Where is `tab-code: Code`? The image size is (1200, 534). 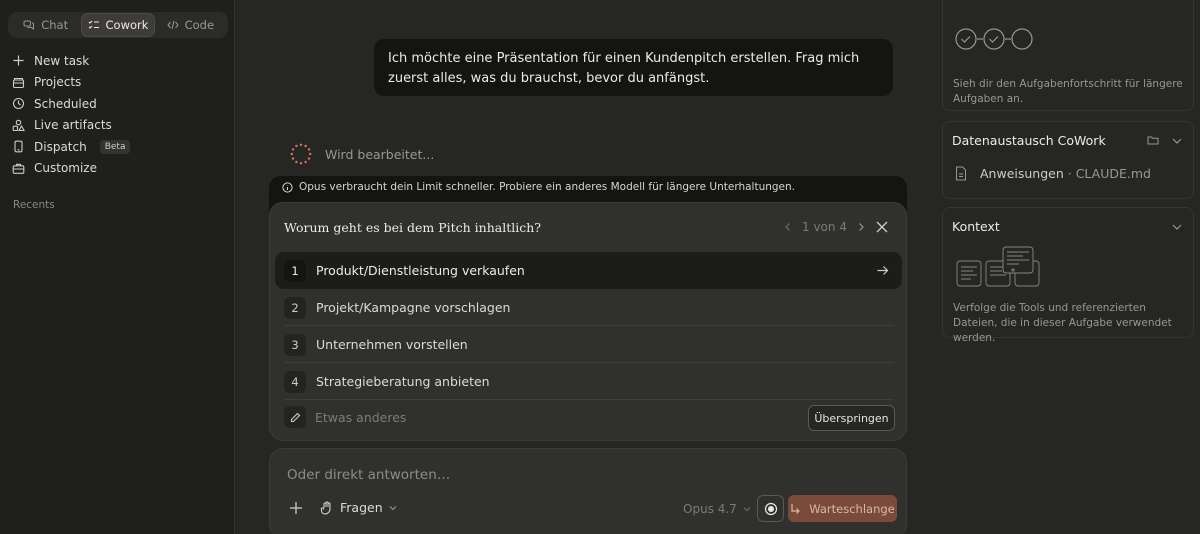 tab-code: Code is located at coordinates (190, 25).